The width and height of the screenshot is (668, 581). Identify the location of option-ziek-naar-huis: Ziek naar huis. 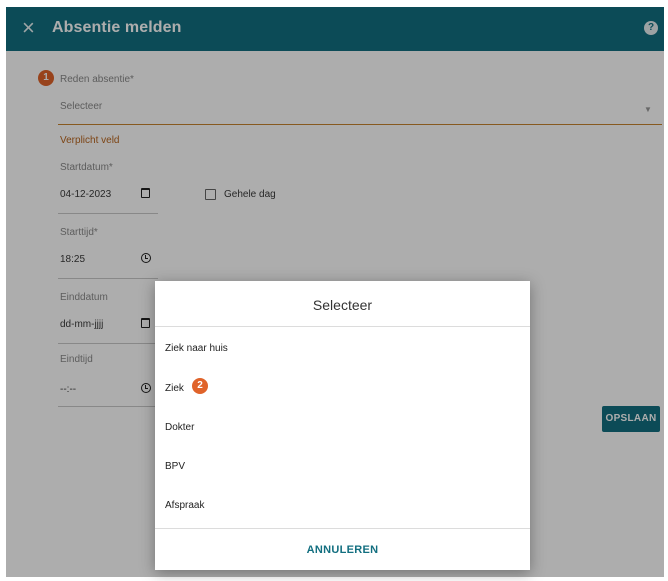
(196, 348).